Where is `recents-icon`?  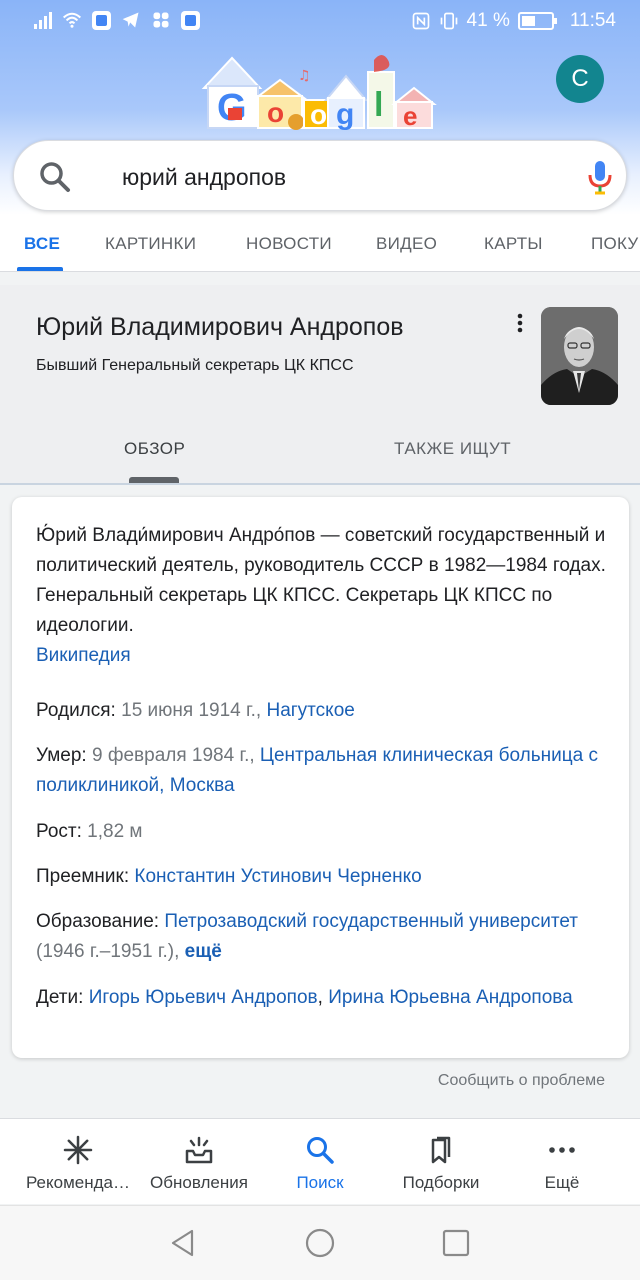
recents-icon is located at coordinates (456, 1243).